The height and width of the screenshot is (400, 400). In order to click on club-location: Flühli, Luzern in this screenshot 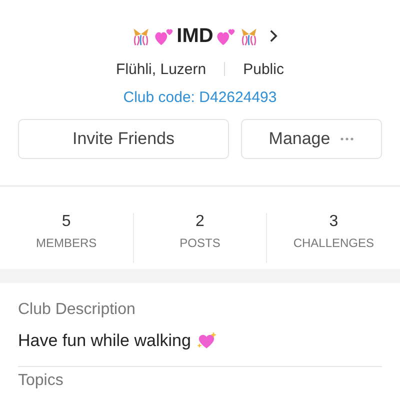, I will do `click(161, 69)`.